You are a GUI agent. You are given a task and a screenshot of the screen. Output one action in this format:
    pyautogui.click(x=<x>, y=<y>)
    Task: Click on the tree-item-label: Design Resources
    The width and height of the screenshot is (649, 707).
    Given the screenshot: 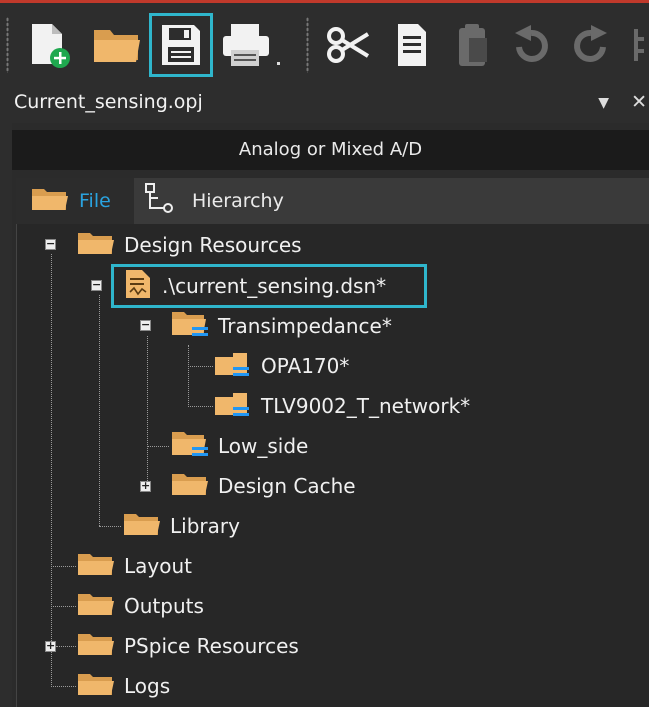 What is the action you would take?
    pyautogui.click(x=213, y=245)
    